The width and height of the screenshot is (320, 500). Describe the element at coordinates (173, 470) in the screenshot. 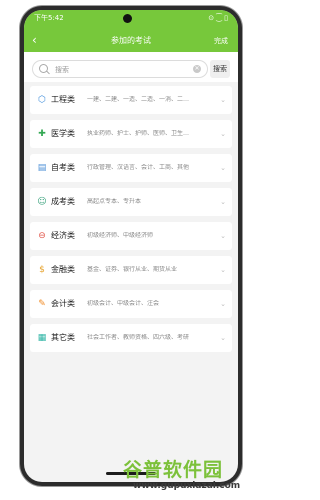

I see `watermark-logo: 谷普软件园` at that location.